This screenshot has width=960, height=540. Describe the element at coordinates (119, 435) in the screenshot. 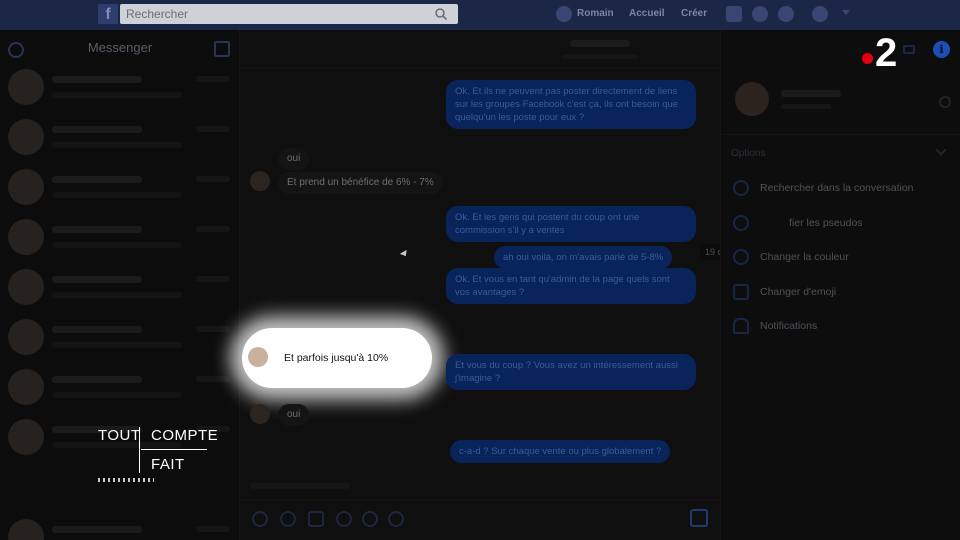

I see `logo-word-tout: TOUT` at that location.